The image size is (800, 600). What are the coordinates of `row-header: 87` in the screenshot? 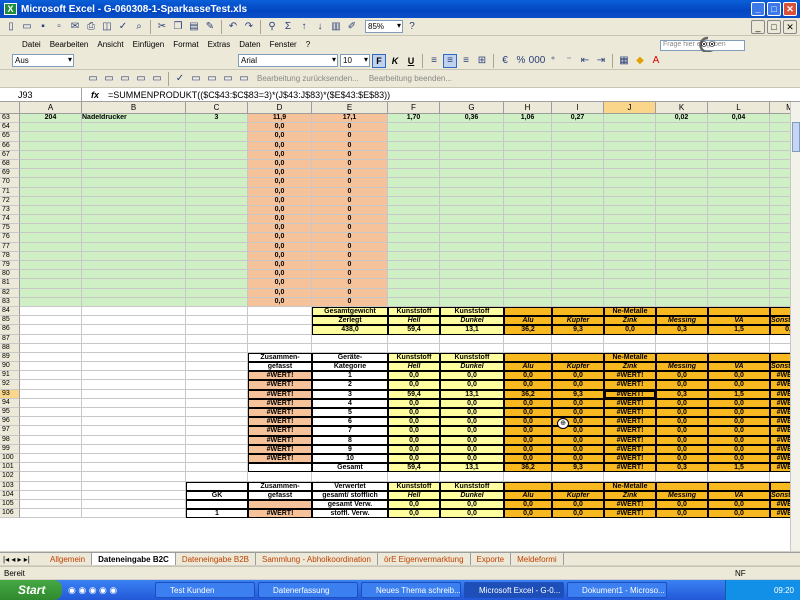 It's located at (10, 339).